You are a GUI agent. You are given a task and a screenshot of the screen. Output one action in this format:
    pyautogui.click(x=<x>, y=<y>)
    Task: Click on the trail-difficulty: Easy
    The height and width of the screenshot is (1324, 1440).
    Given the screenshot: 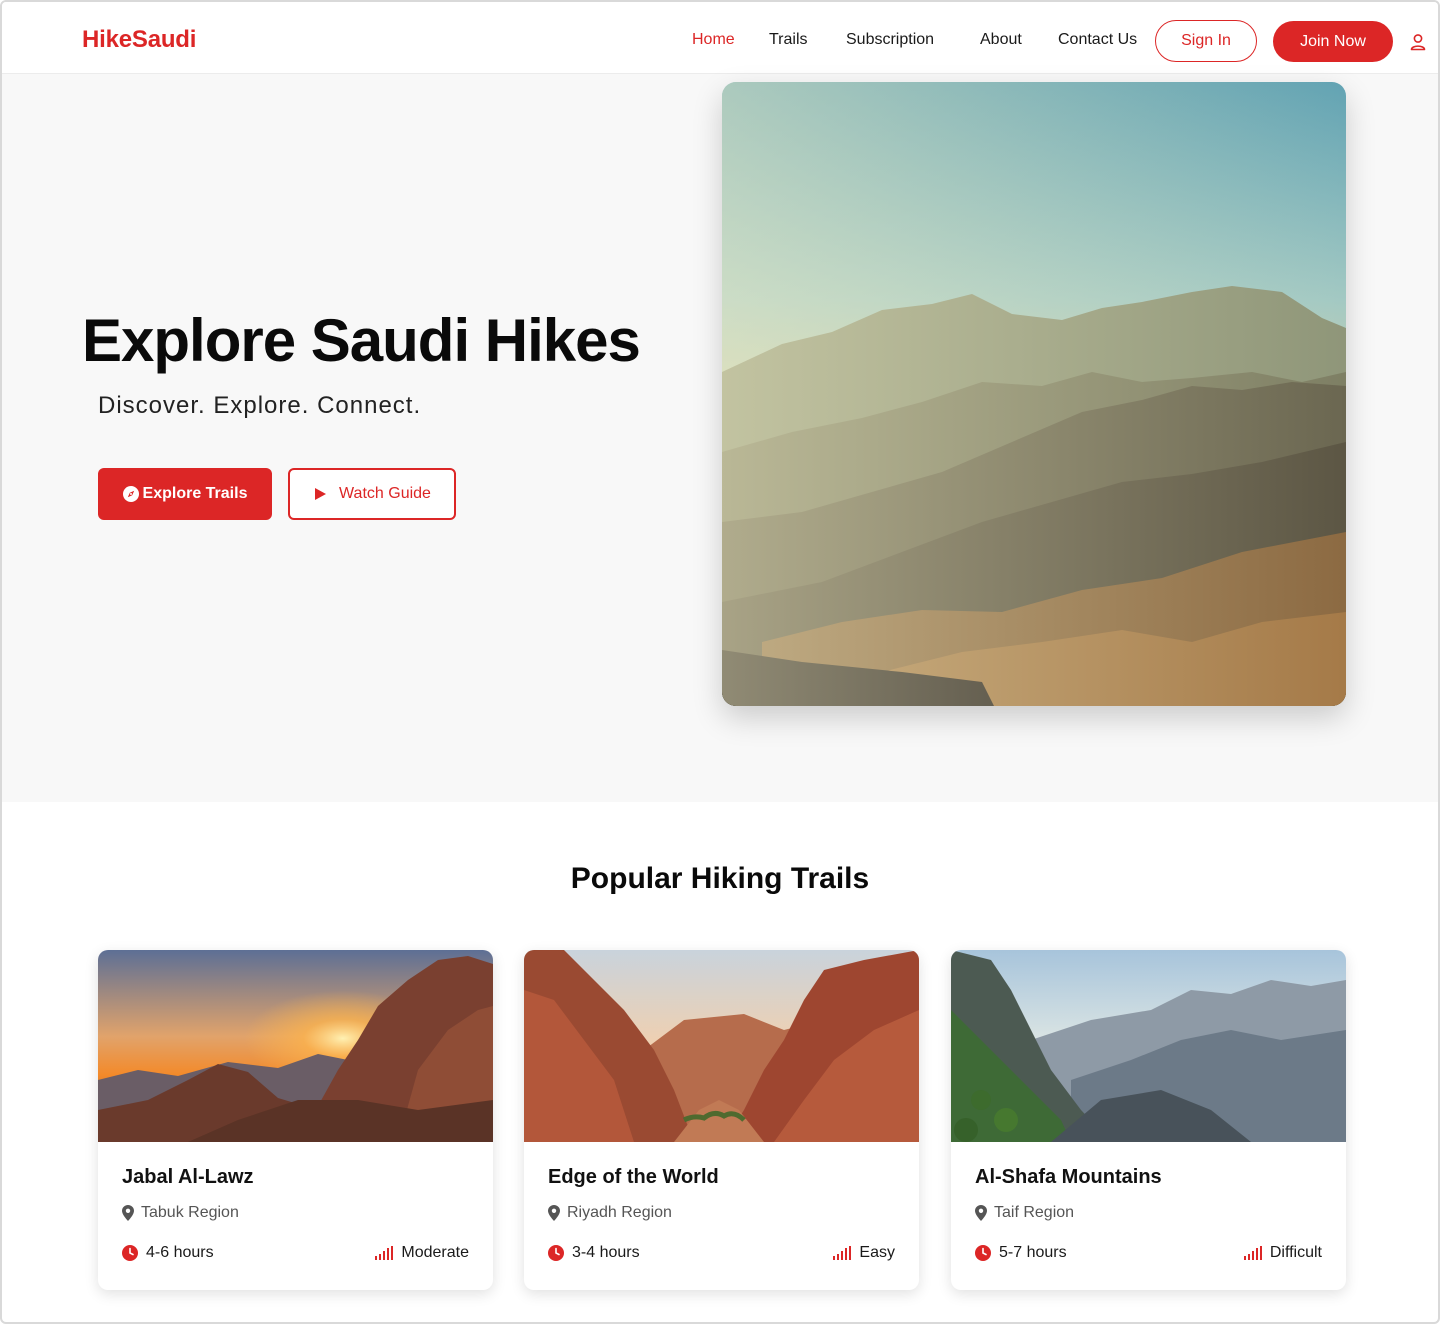 What is the action you would take?
    pyautogui.click(x=864, y=1253)
    